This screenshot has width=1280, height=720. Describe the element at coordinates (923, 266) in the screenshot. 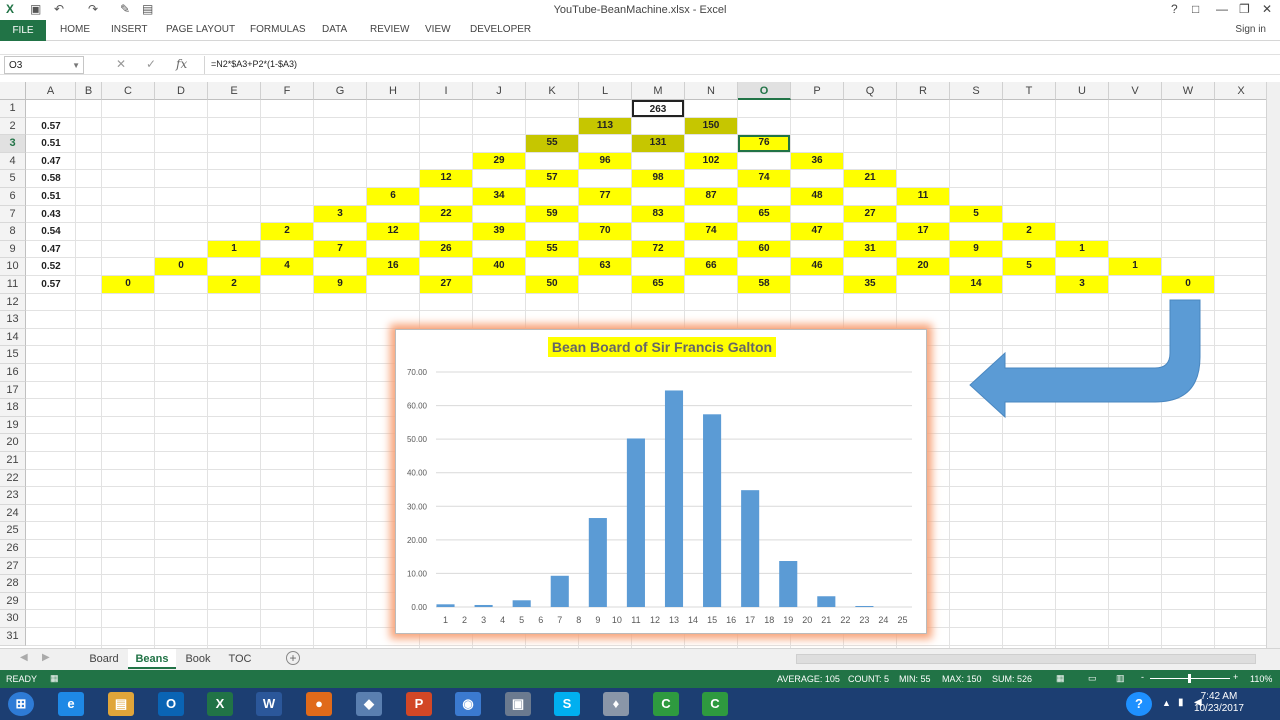

I see `bean-cell-r10: 20` at that location.